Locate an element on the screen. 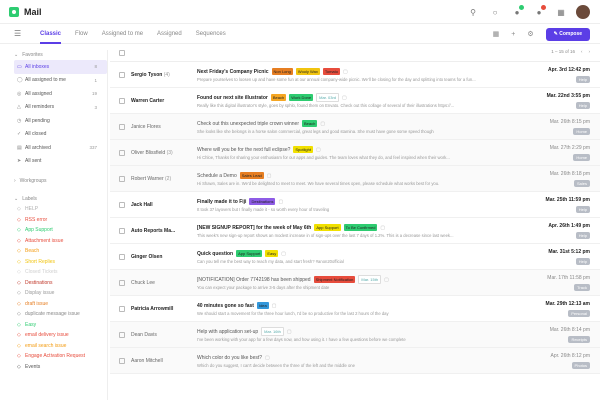 This screenshot has height=400, width=600. label-tag: Shipment Notification is located at coordinates (334, 279).